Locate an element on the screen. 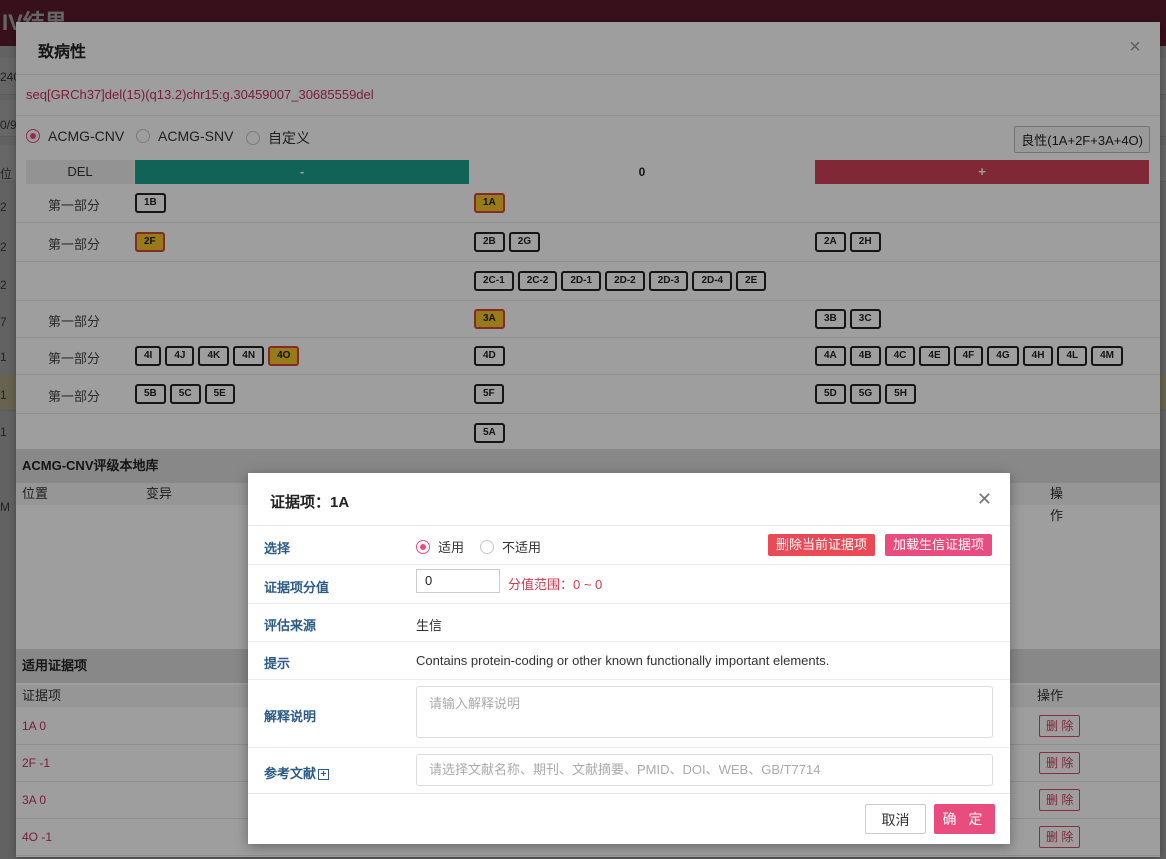  explain-label: 解释说明 is located at coordinates (290, 716).